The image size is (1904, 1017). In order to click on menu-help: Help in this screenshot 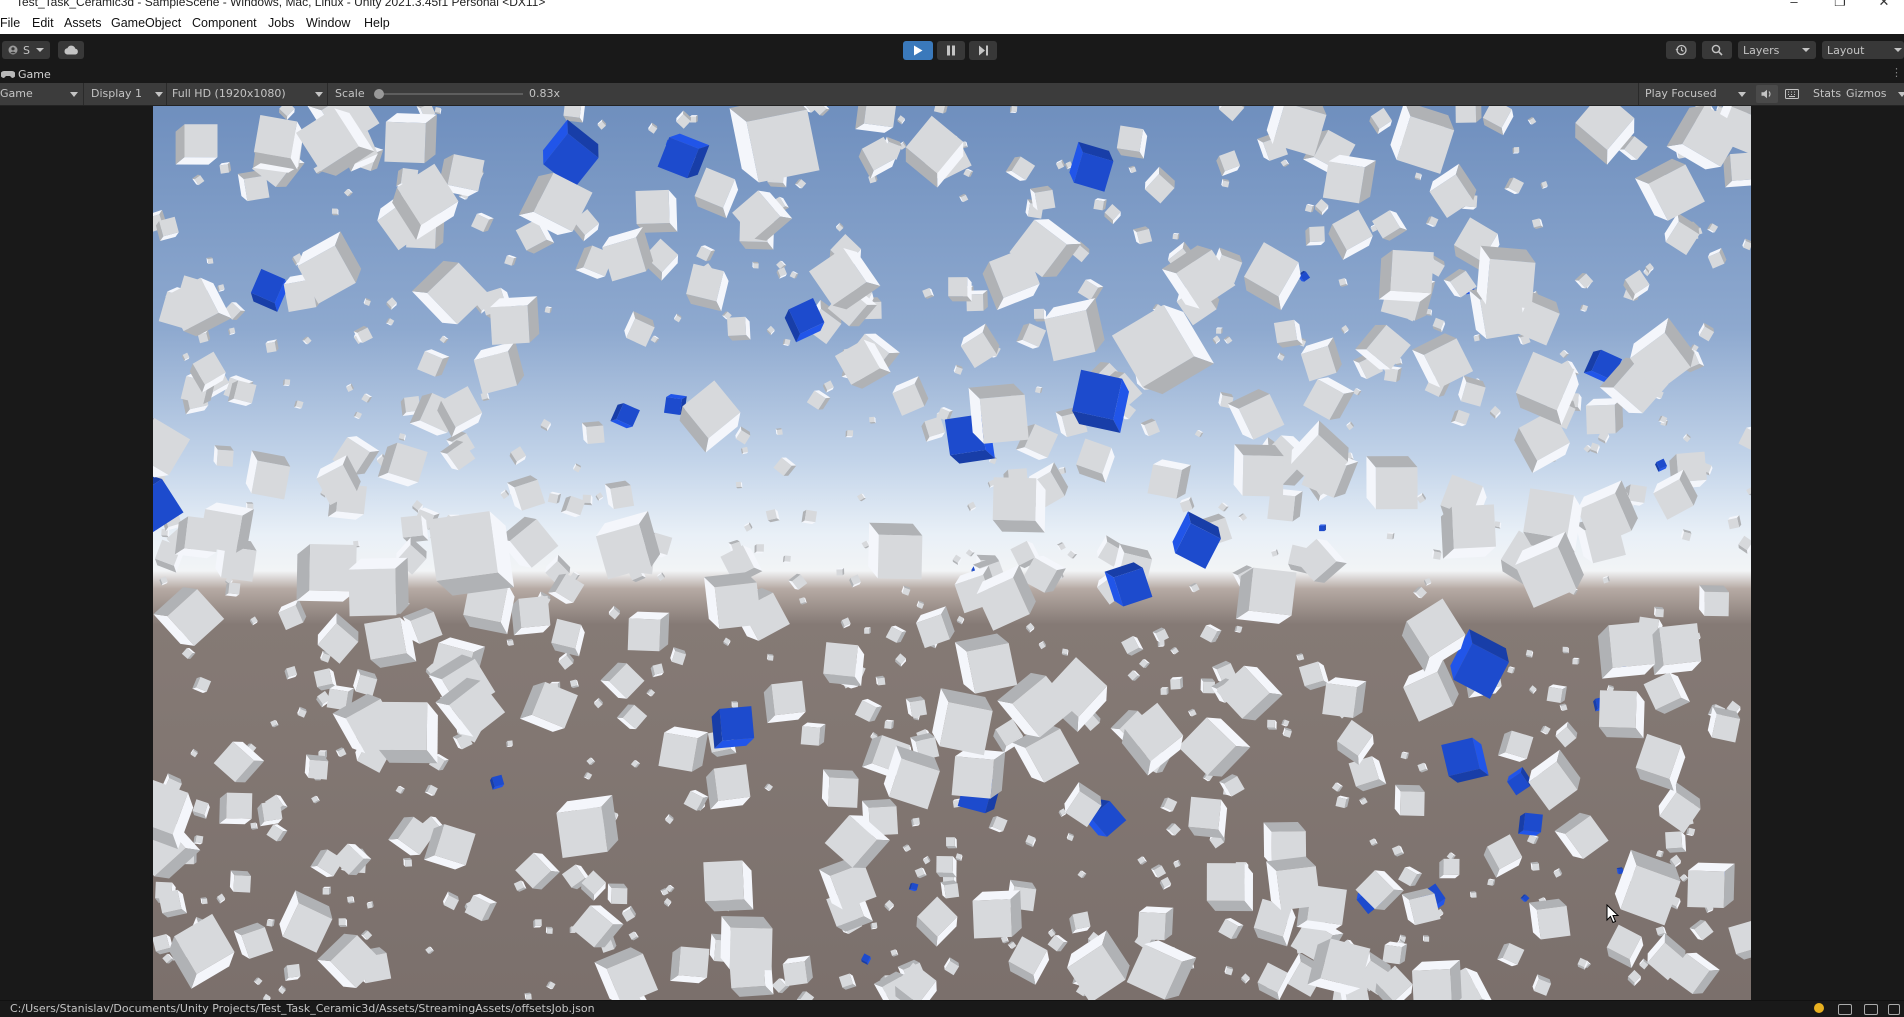, I will do `click(377, 23)`.